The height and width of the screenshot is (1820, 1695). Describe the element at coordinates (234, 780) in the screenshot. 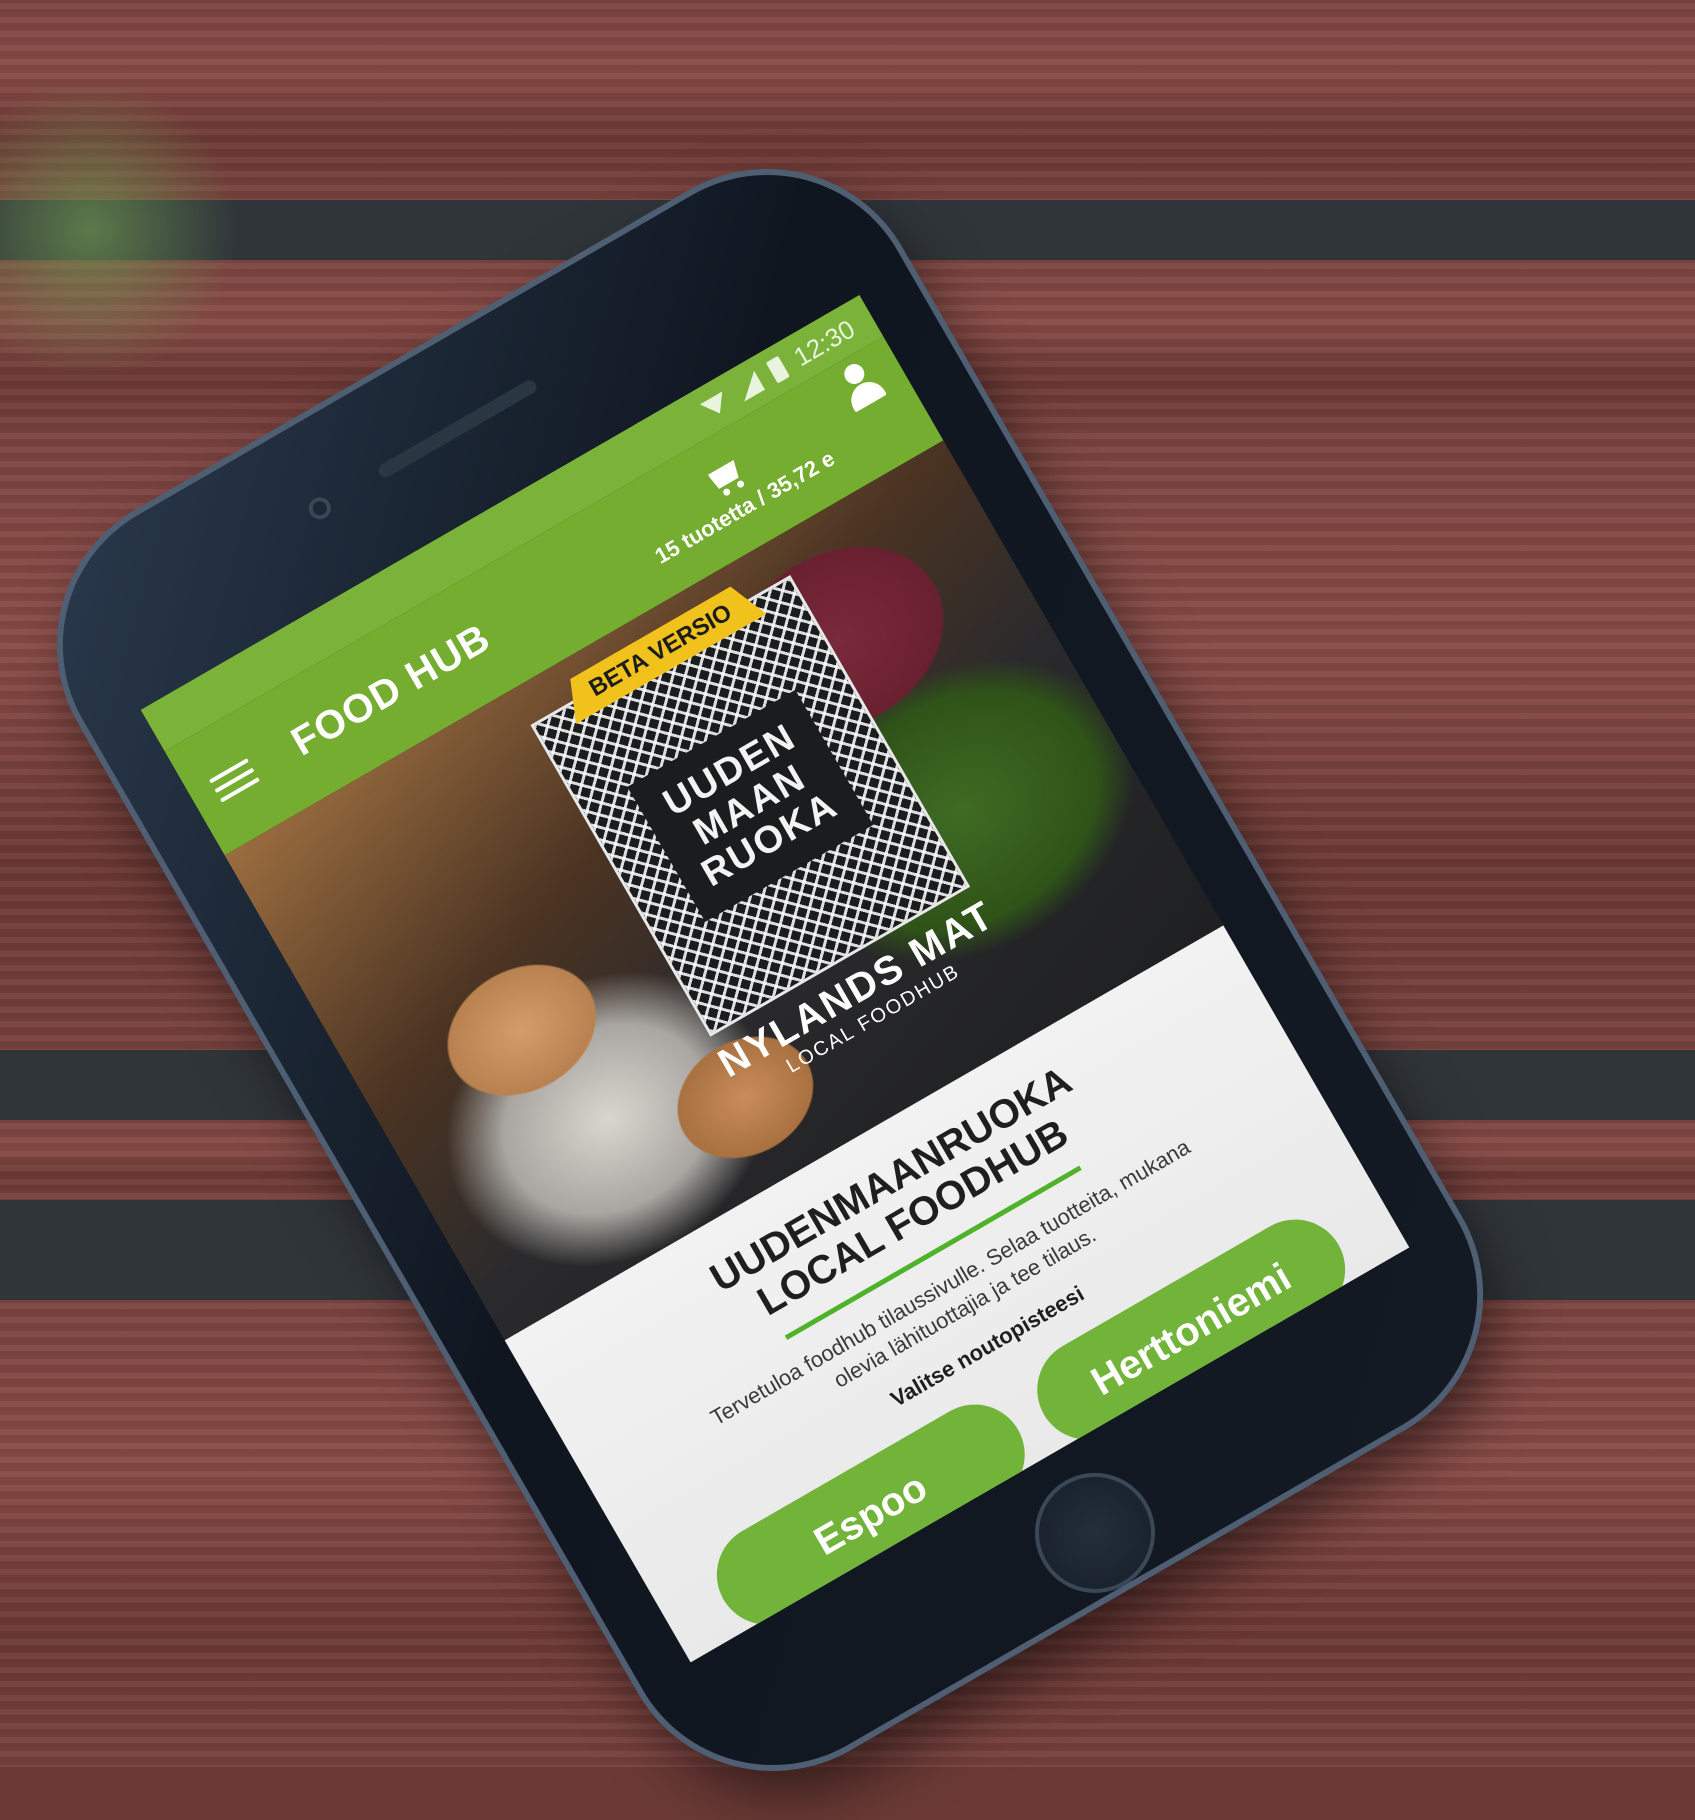

I see `hamburger-menu-icon` at that location.